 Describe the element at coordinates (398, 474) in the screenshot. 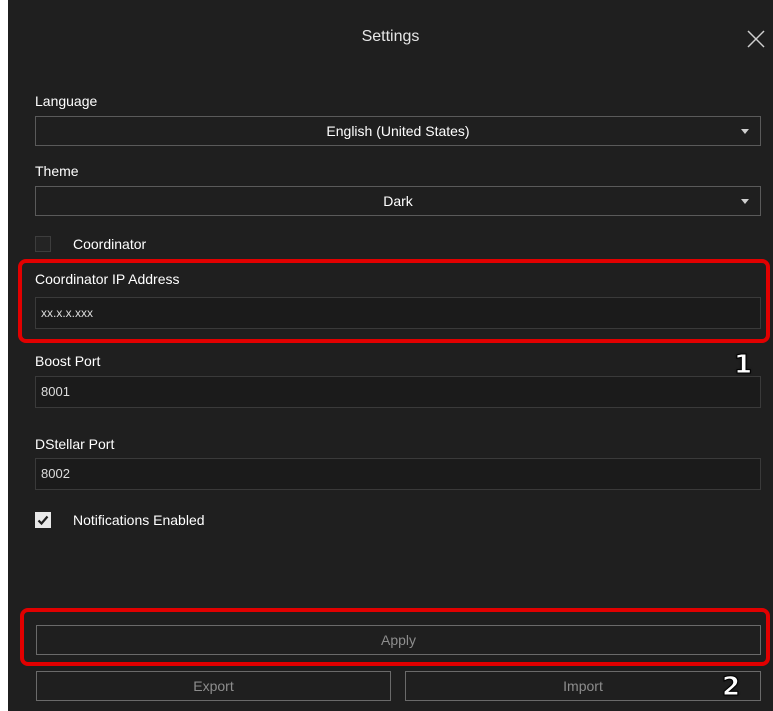

I see `dstellar-port-input: 8002` at that location.